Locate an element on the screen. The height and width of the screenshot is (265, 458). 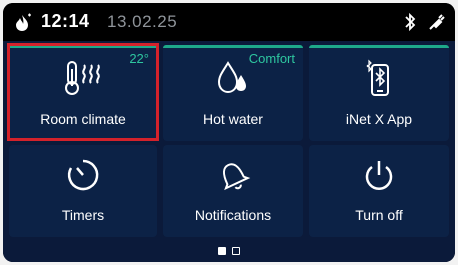
tile-label: Notifications is located at coordinates (233, 215).